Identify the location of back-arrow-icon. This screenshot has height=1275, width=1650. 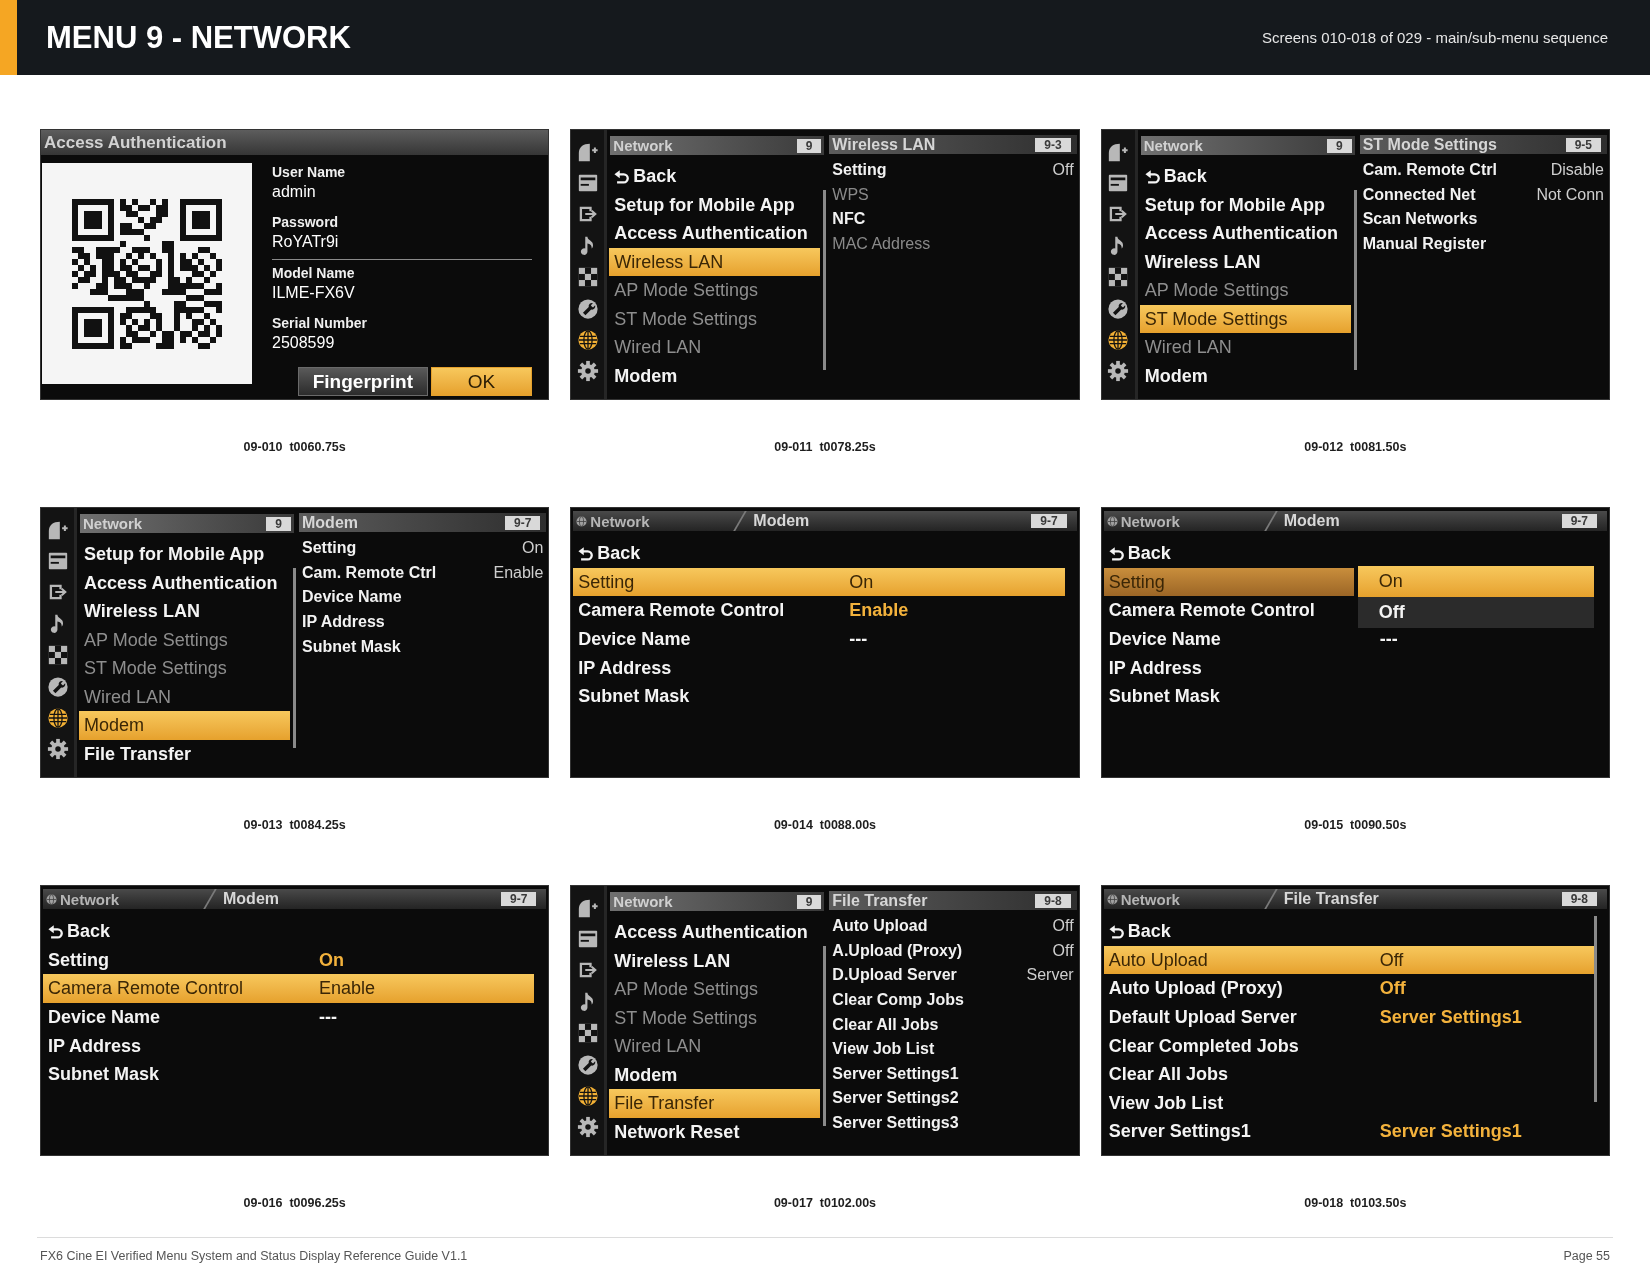
(1152, 176).